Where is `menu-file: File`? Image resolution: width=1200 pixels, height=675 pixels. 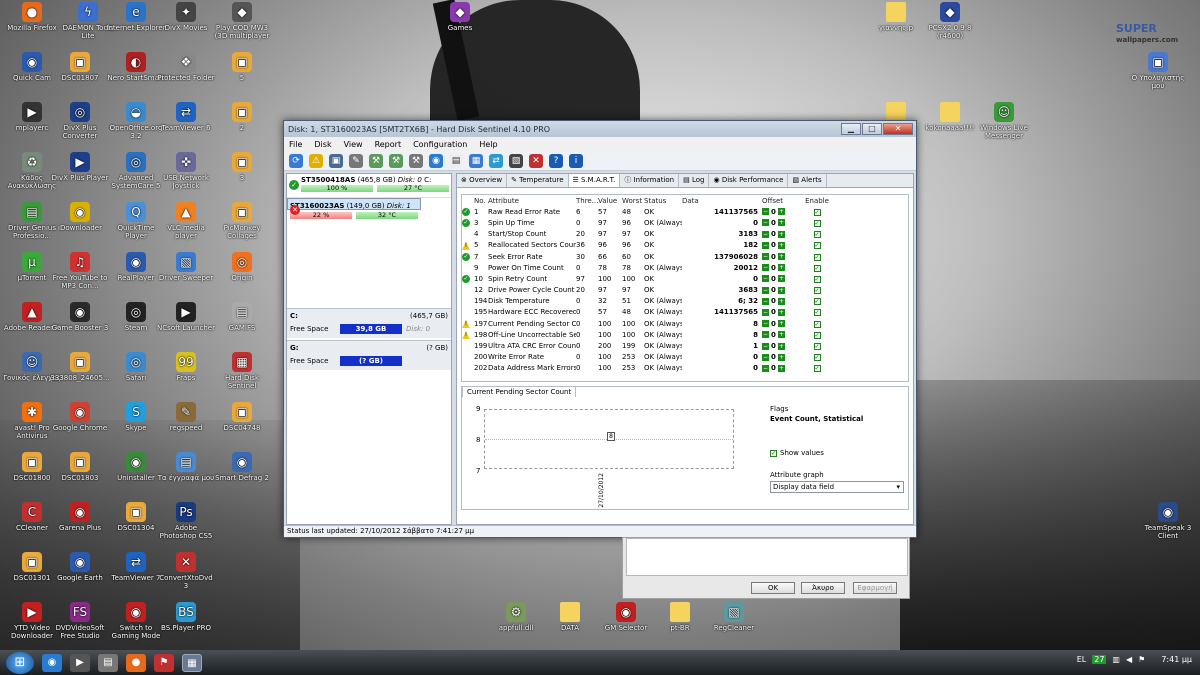 menu-file: File is located at coordinates (295, 144).